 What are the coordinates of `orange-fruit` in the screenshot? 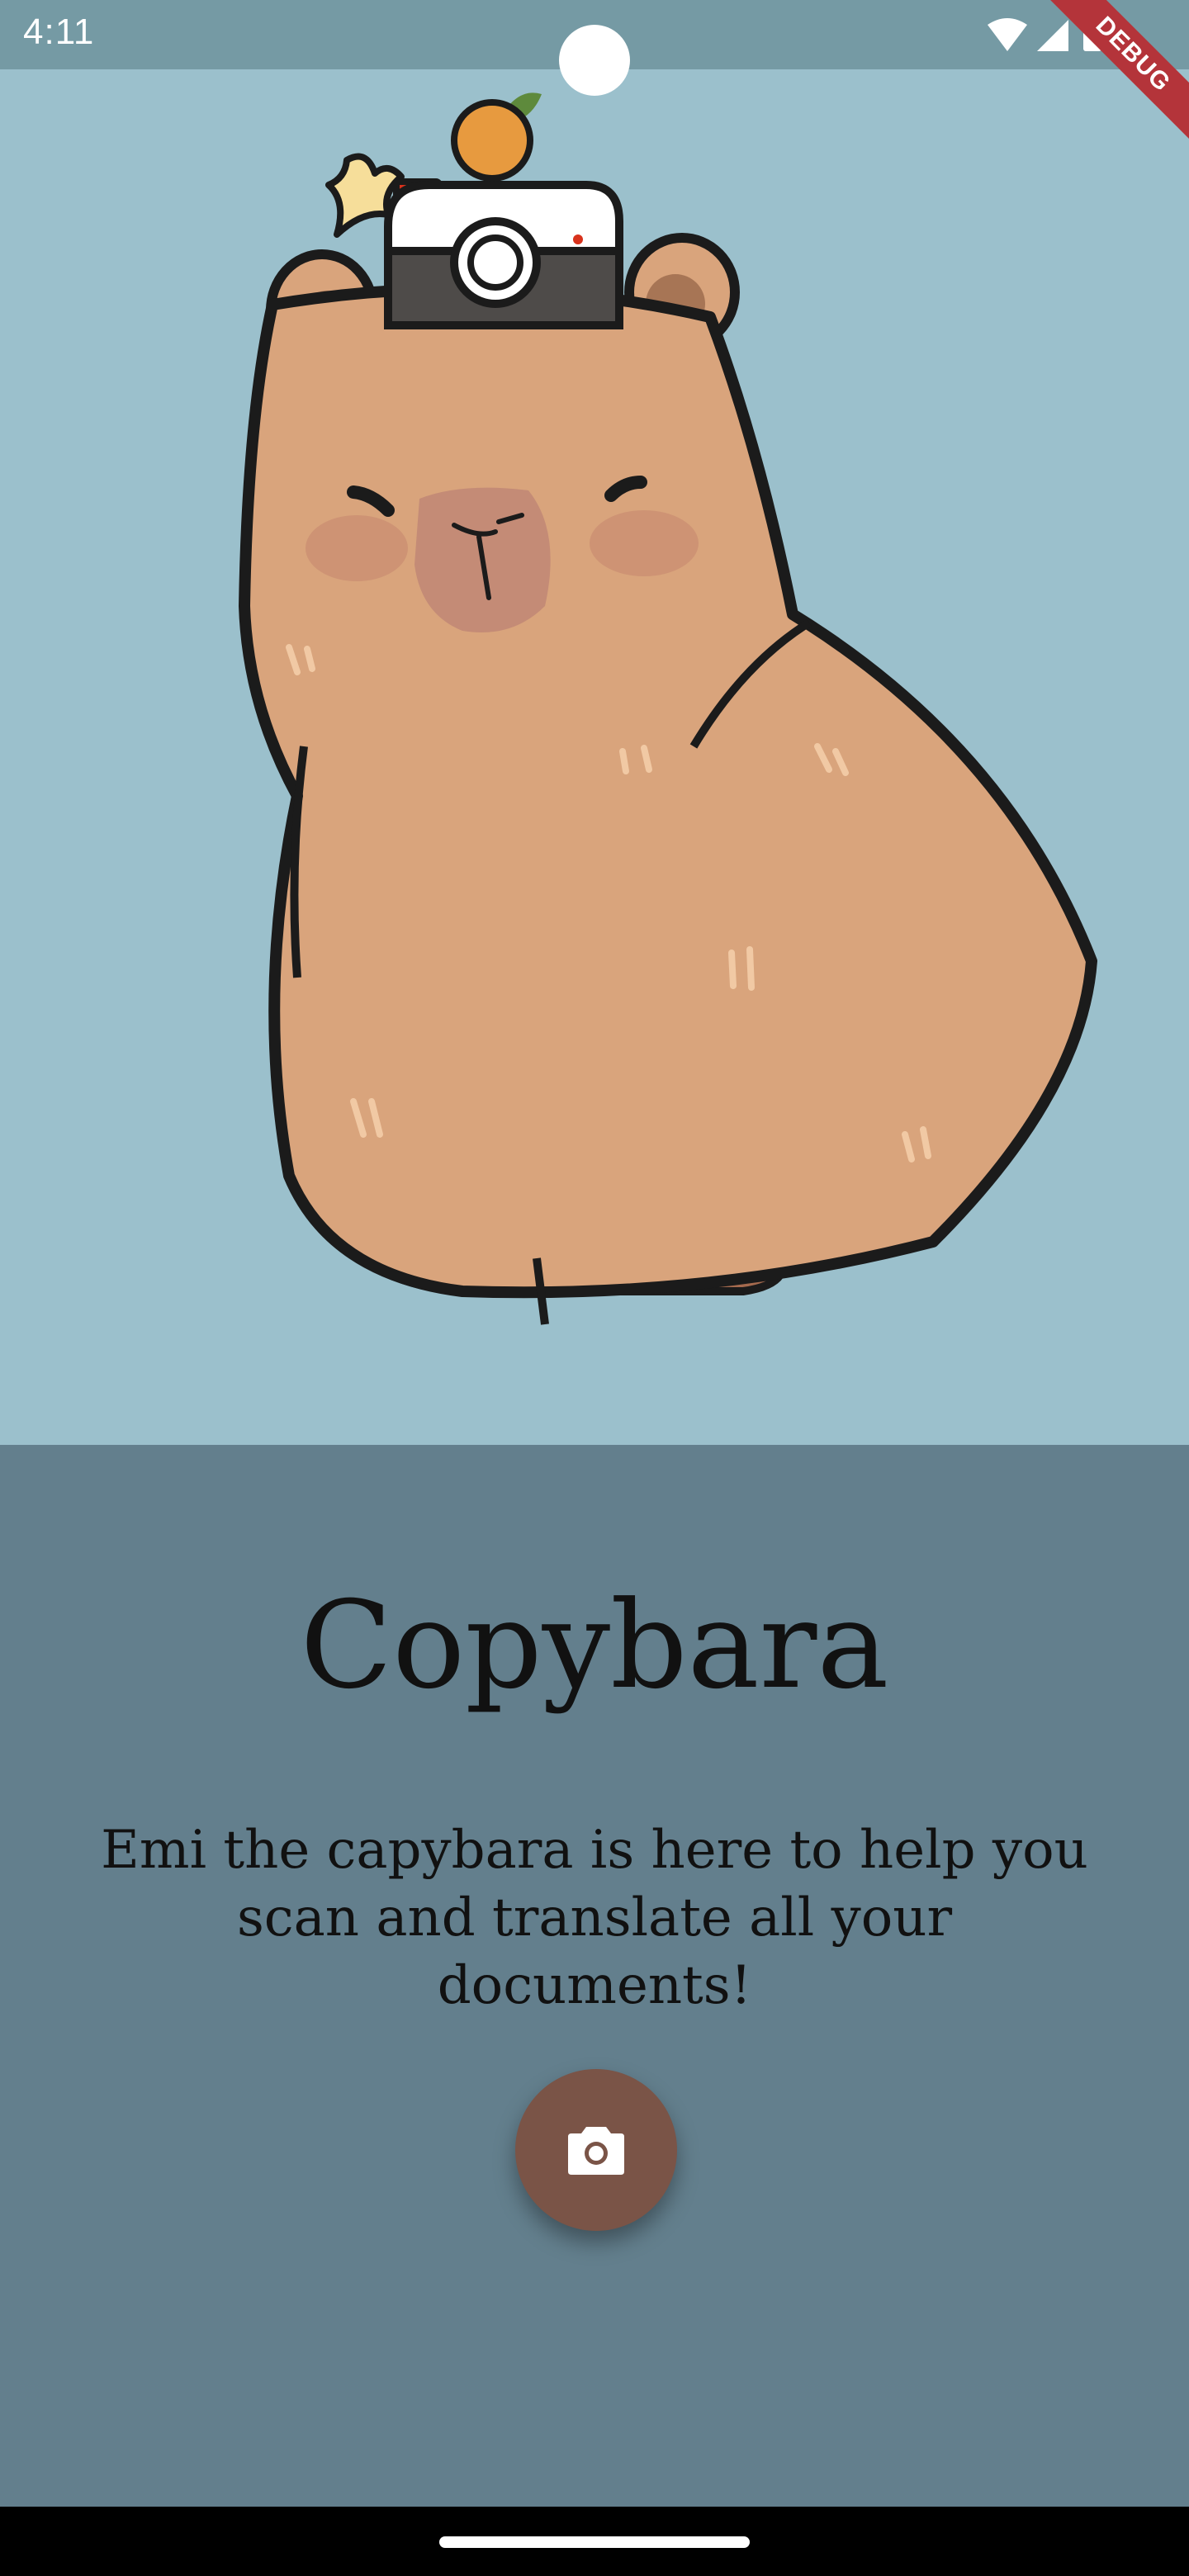 It's located at (496, 137).